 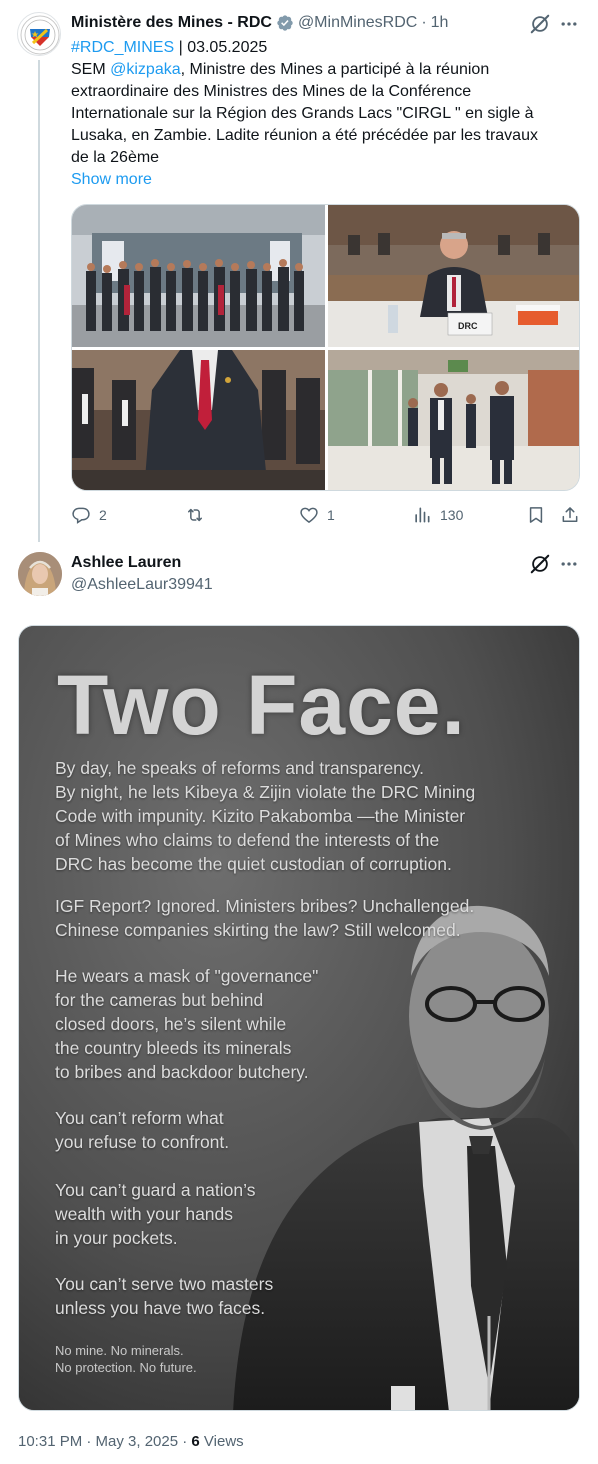 I want to click on poster-closing-line: No protection. No future., so click(x=126, y=1367).